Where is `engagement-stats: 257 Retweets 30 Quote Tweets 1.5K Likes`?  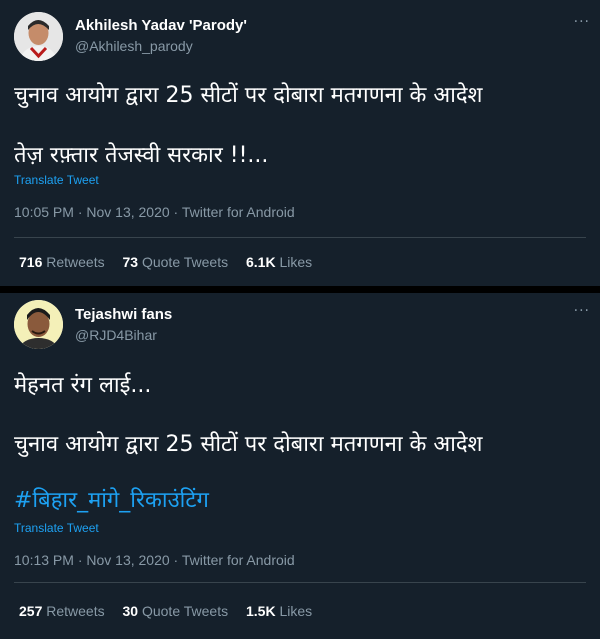 engagement-stats: 257 Retweets 30 Quote Tweets 1.5K Likes is located at coordinates (172, 611).